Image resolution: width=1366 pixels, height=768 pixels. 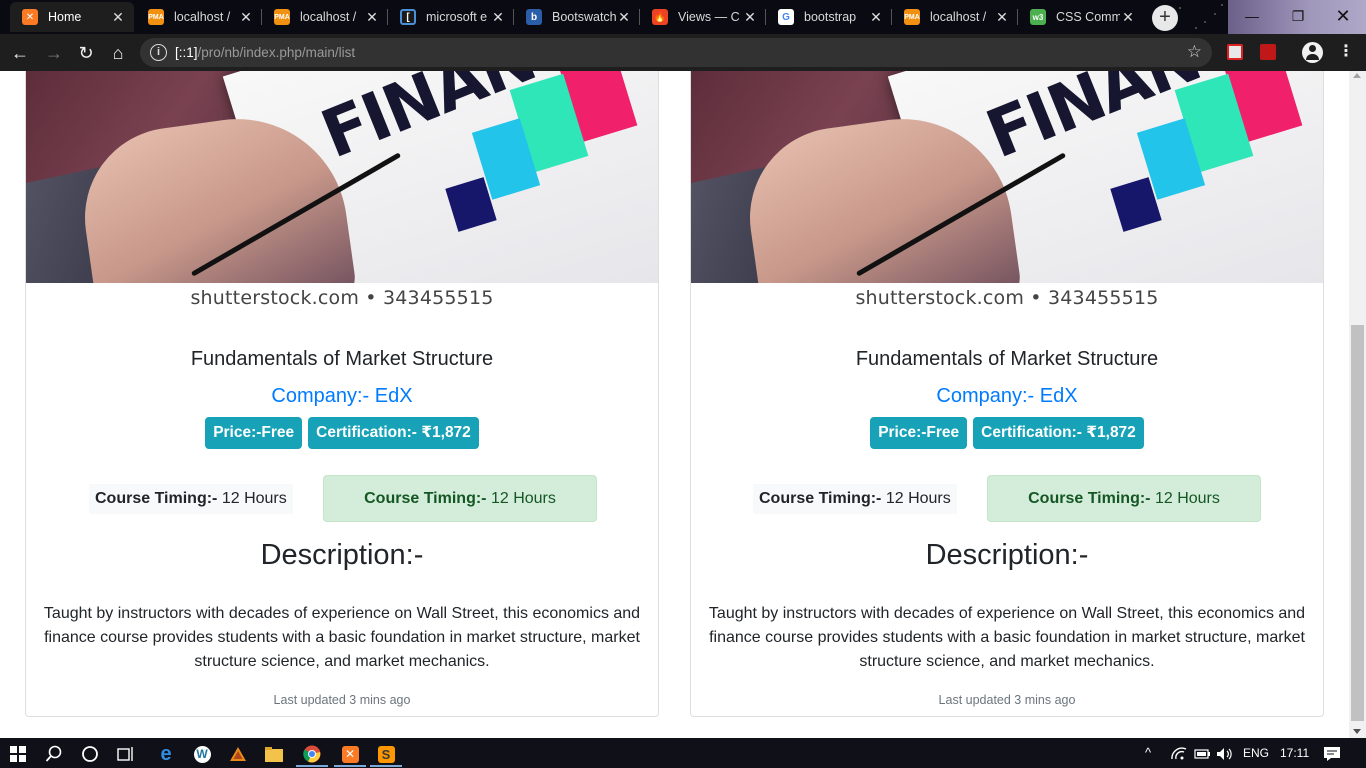 What do you see at coordinates (342, 298) in the screenshot?
I see `image-watermark: shutterstock.com • 343455515` at bounding box center [342, 298].